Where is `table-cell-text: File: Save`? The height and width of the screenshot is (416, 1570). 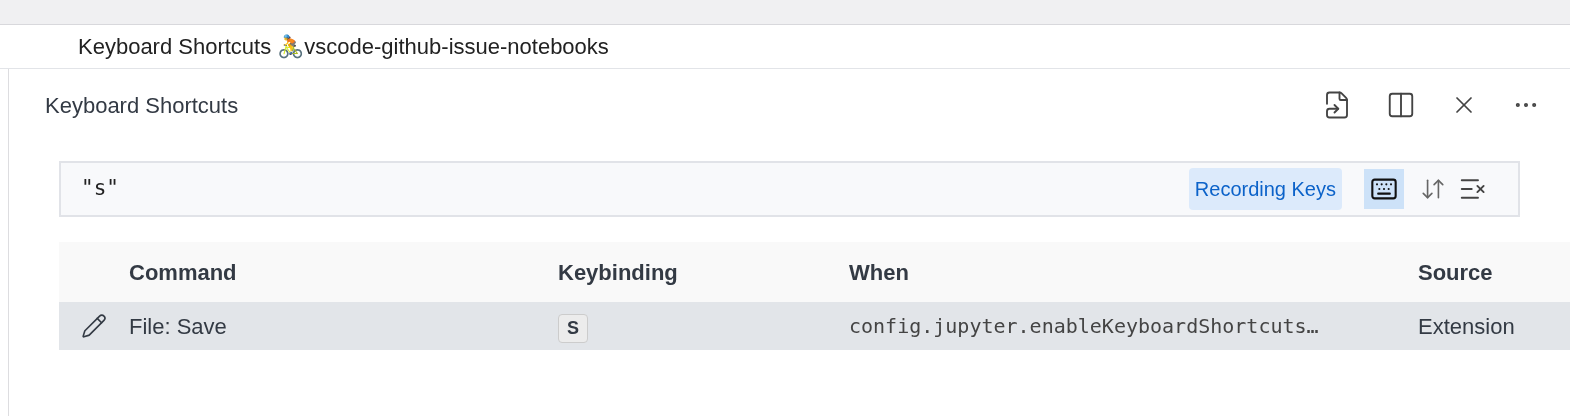
table-cell-text: File: Save is located at coordinates (178, 326).